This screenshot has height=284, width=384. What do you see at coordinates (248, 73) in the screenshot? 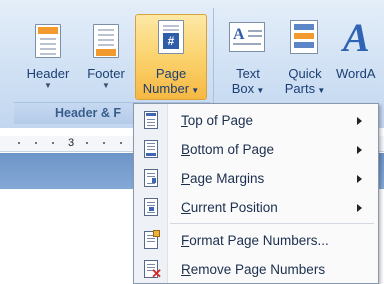
I see `text-box-label: Text` at bounding box center [248, 73].